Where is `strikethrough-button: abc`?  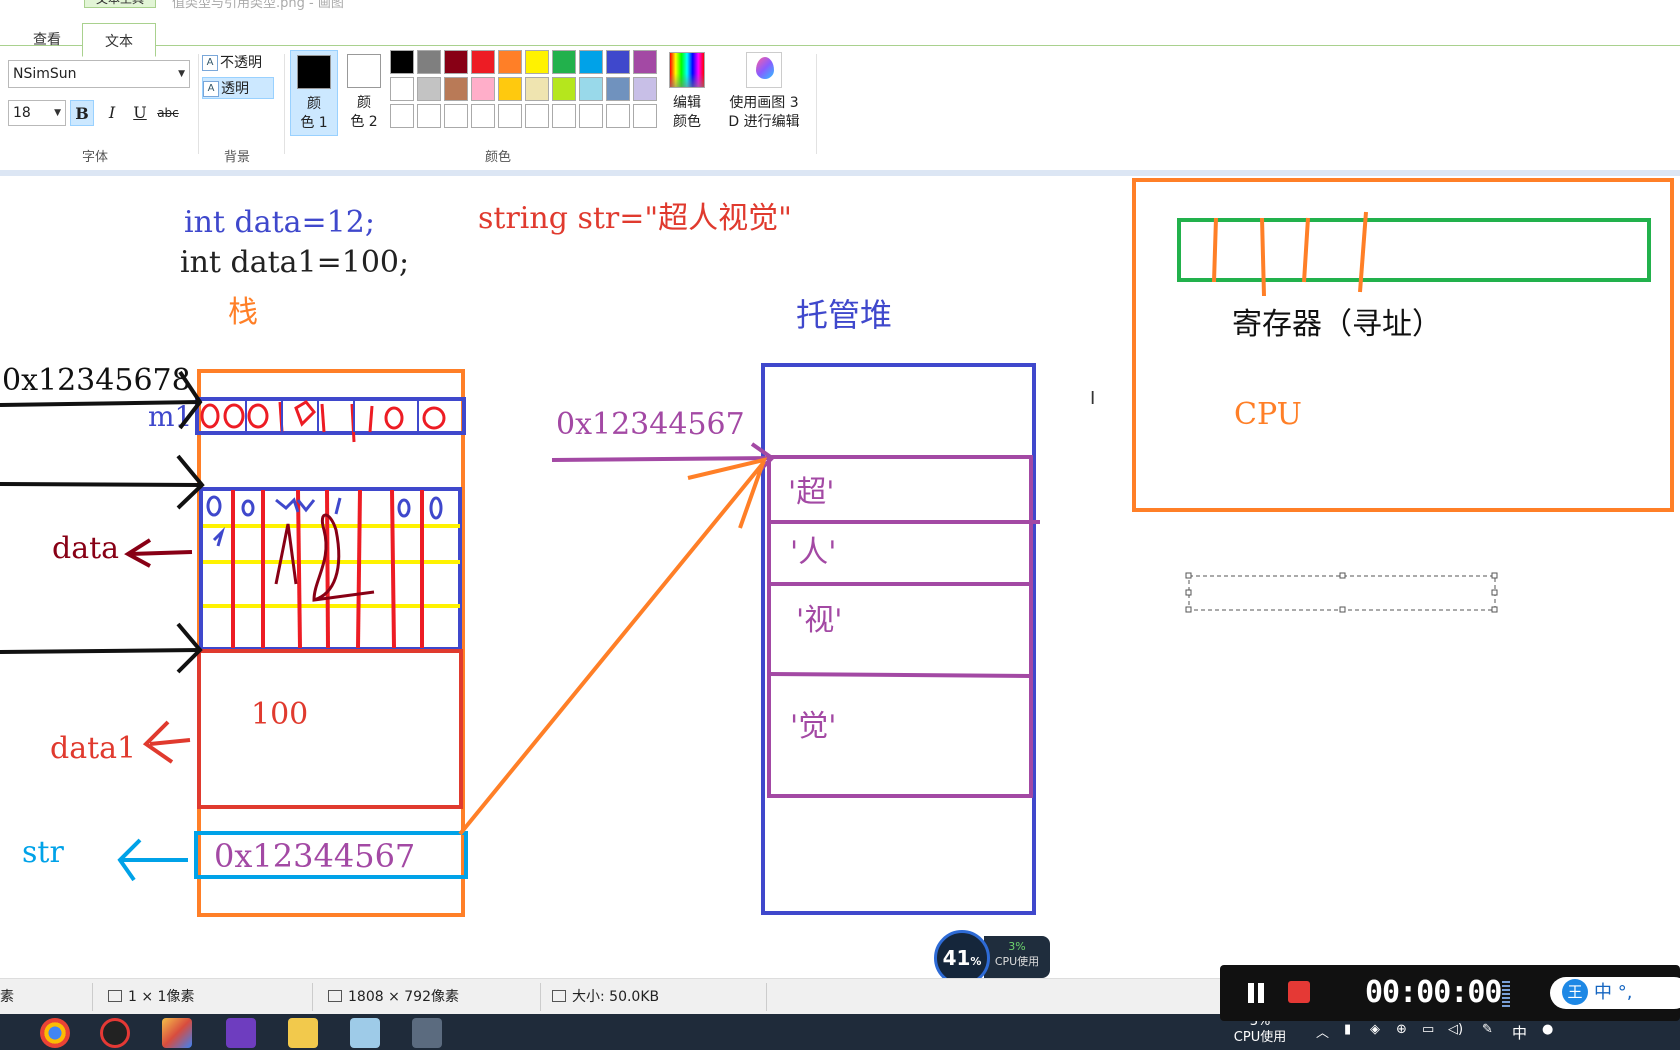
strikethrough-button: abc is located at coordinates (168, 113).